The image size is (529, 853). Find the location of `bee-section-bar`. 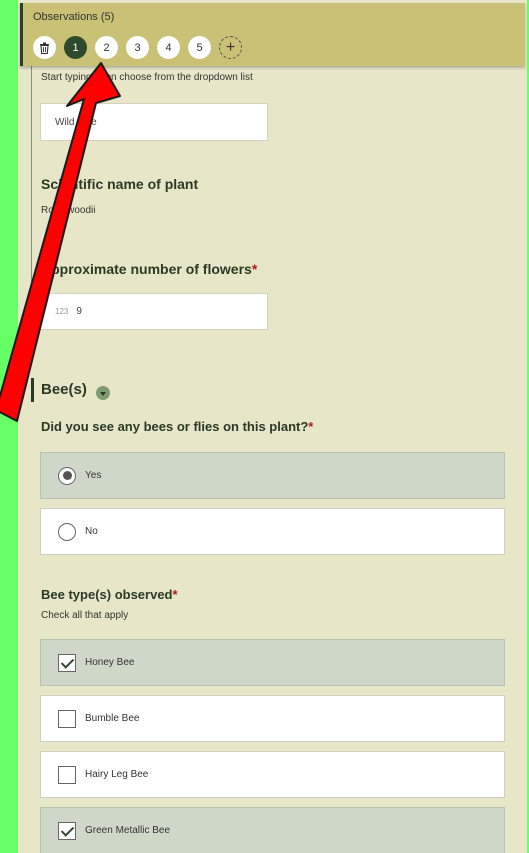

bee-section-bar is located at coordinates (32, 390).